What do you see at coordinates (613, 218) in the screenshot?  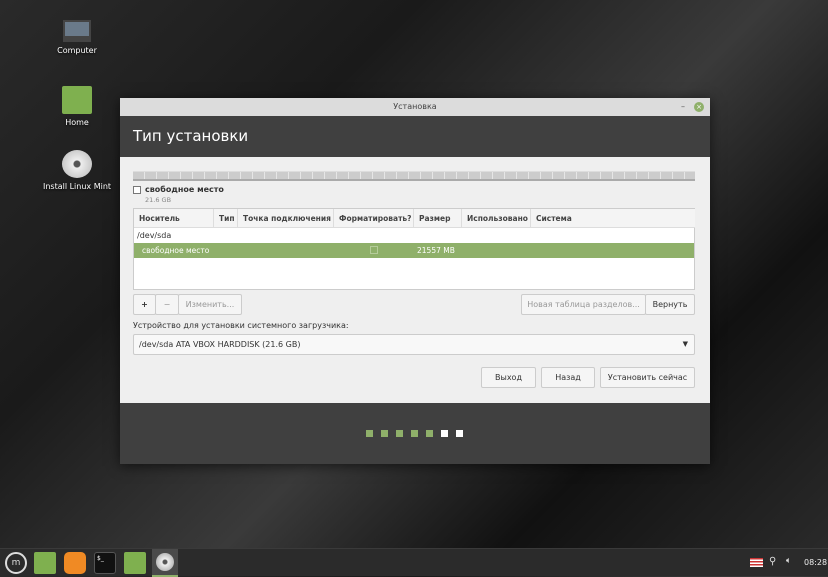 I see `column-header: Система` at bounding box center [613, 218].